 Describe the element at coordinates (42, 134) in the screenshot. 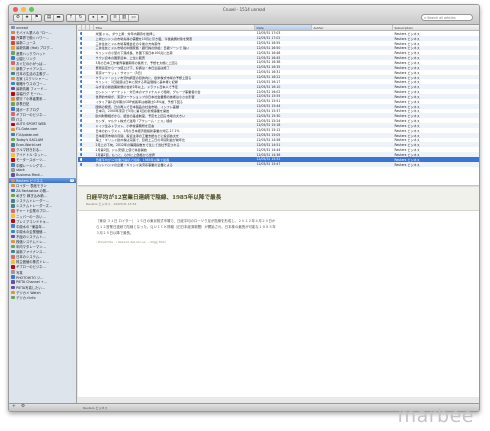

I see `sidebar-item: F1Update.net` at that location.